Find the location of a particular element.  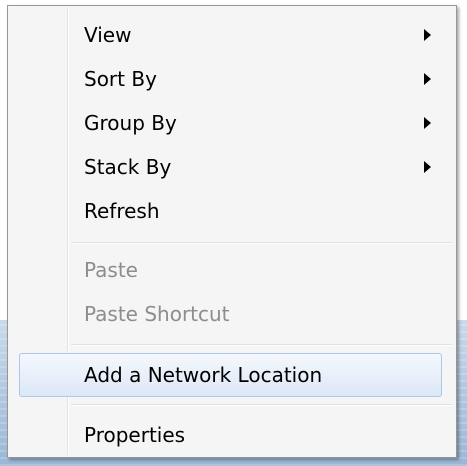

menu-item-label: Properties is located at coordinates (135, 435).